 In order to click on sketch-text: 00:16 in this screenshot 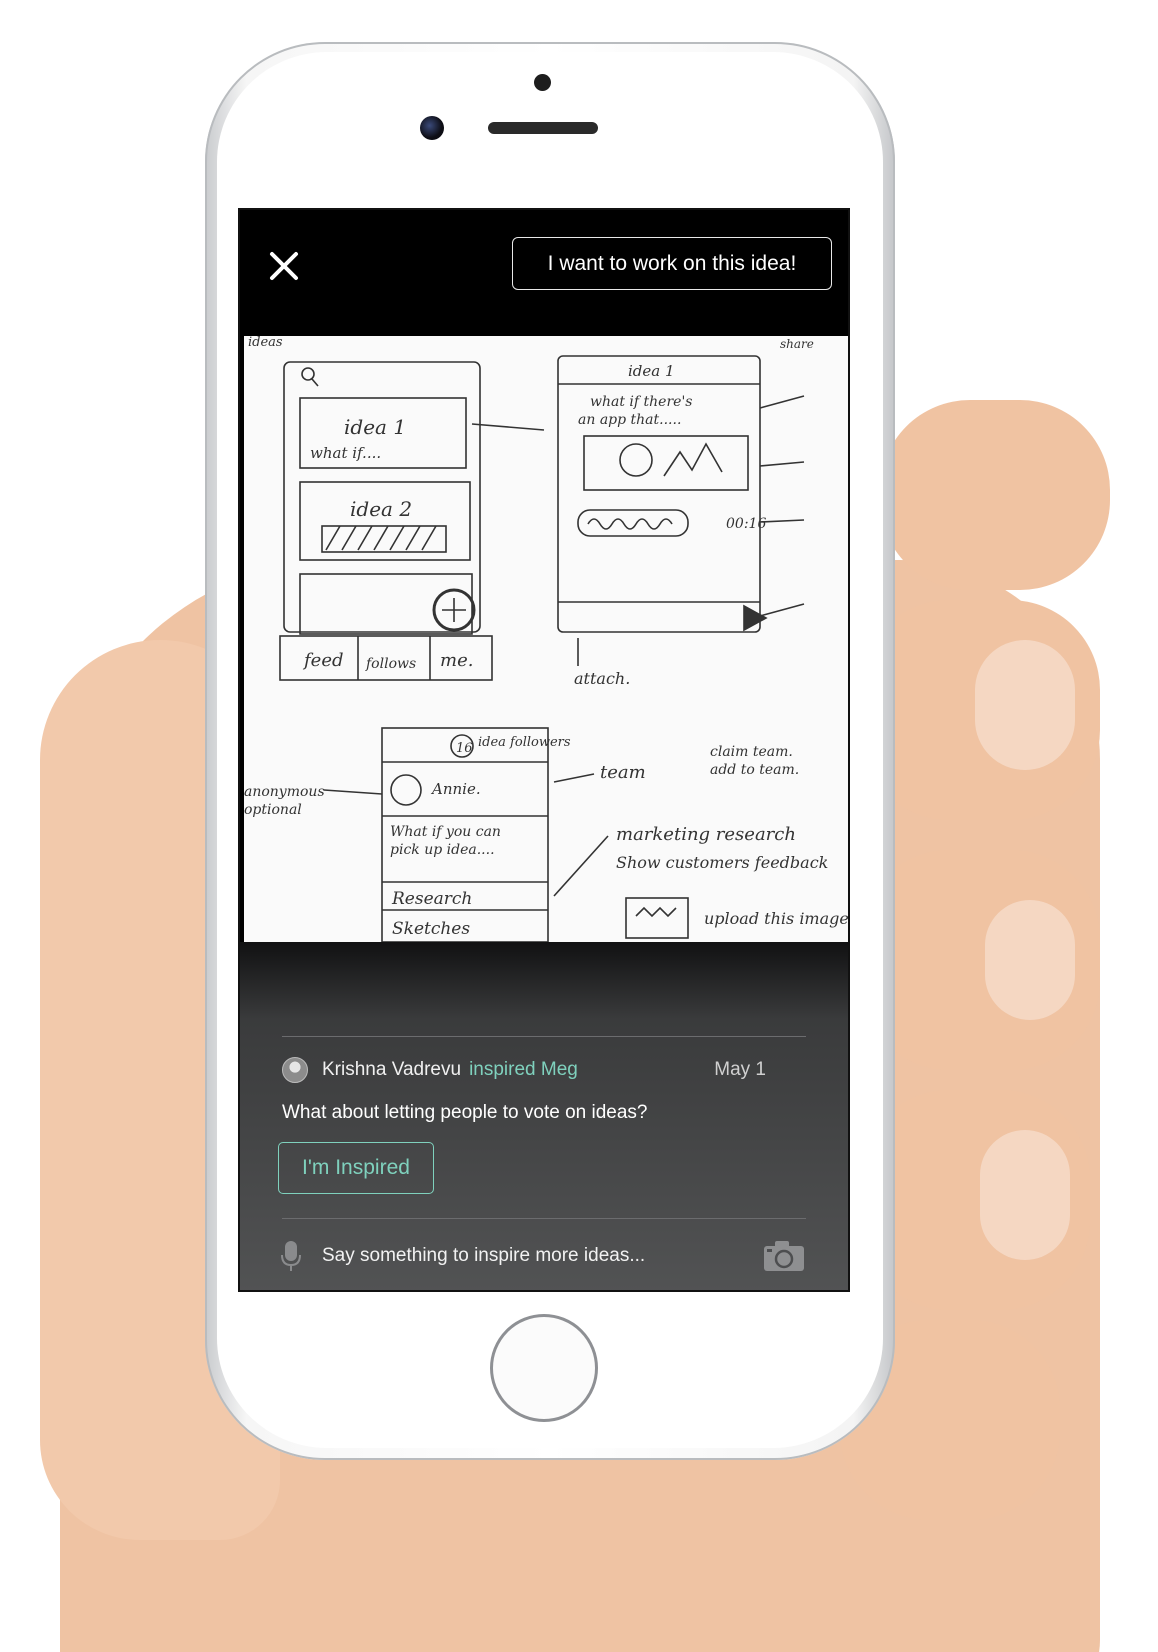, I will do `click(746, 524)`.